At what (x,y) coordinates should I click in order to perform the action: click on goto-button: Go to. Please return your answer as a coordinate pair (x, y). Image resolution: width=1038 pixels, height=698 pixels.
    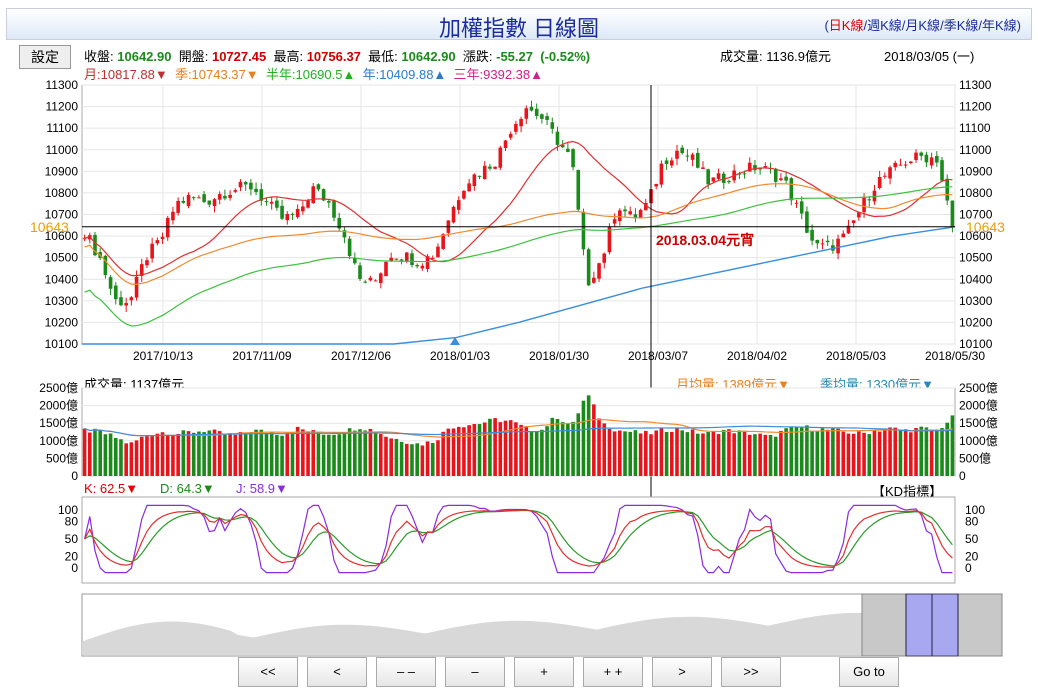
    Looking at the image, I should click on (869, 672).